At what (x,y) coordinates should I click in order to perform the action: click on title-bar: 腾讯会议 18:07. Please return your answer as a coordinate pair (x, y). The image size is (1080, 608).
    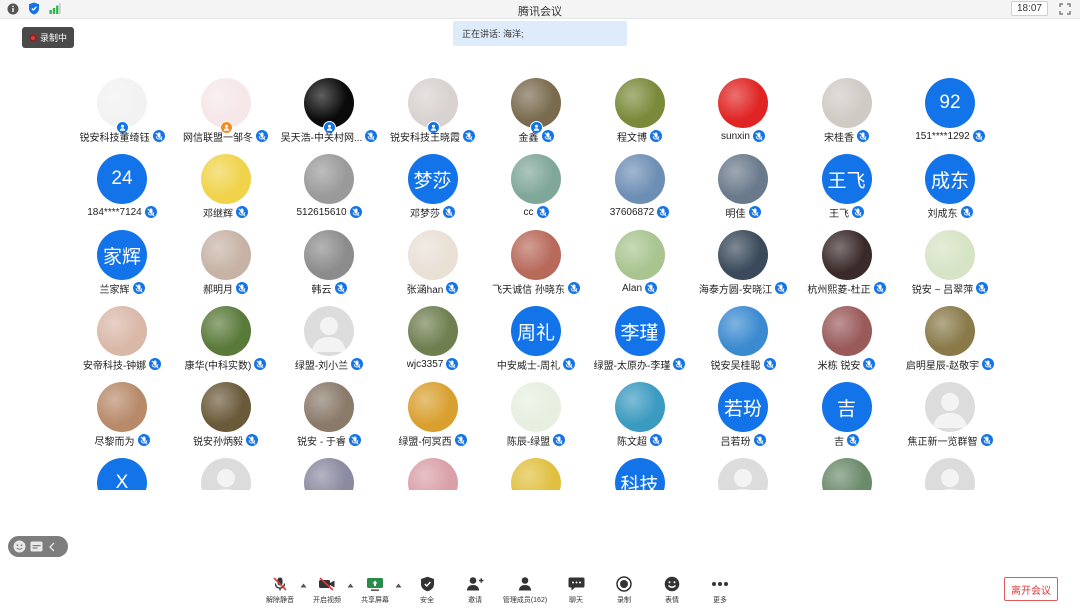
    Looking at the image, I should click on (540, 9).